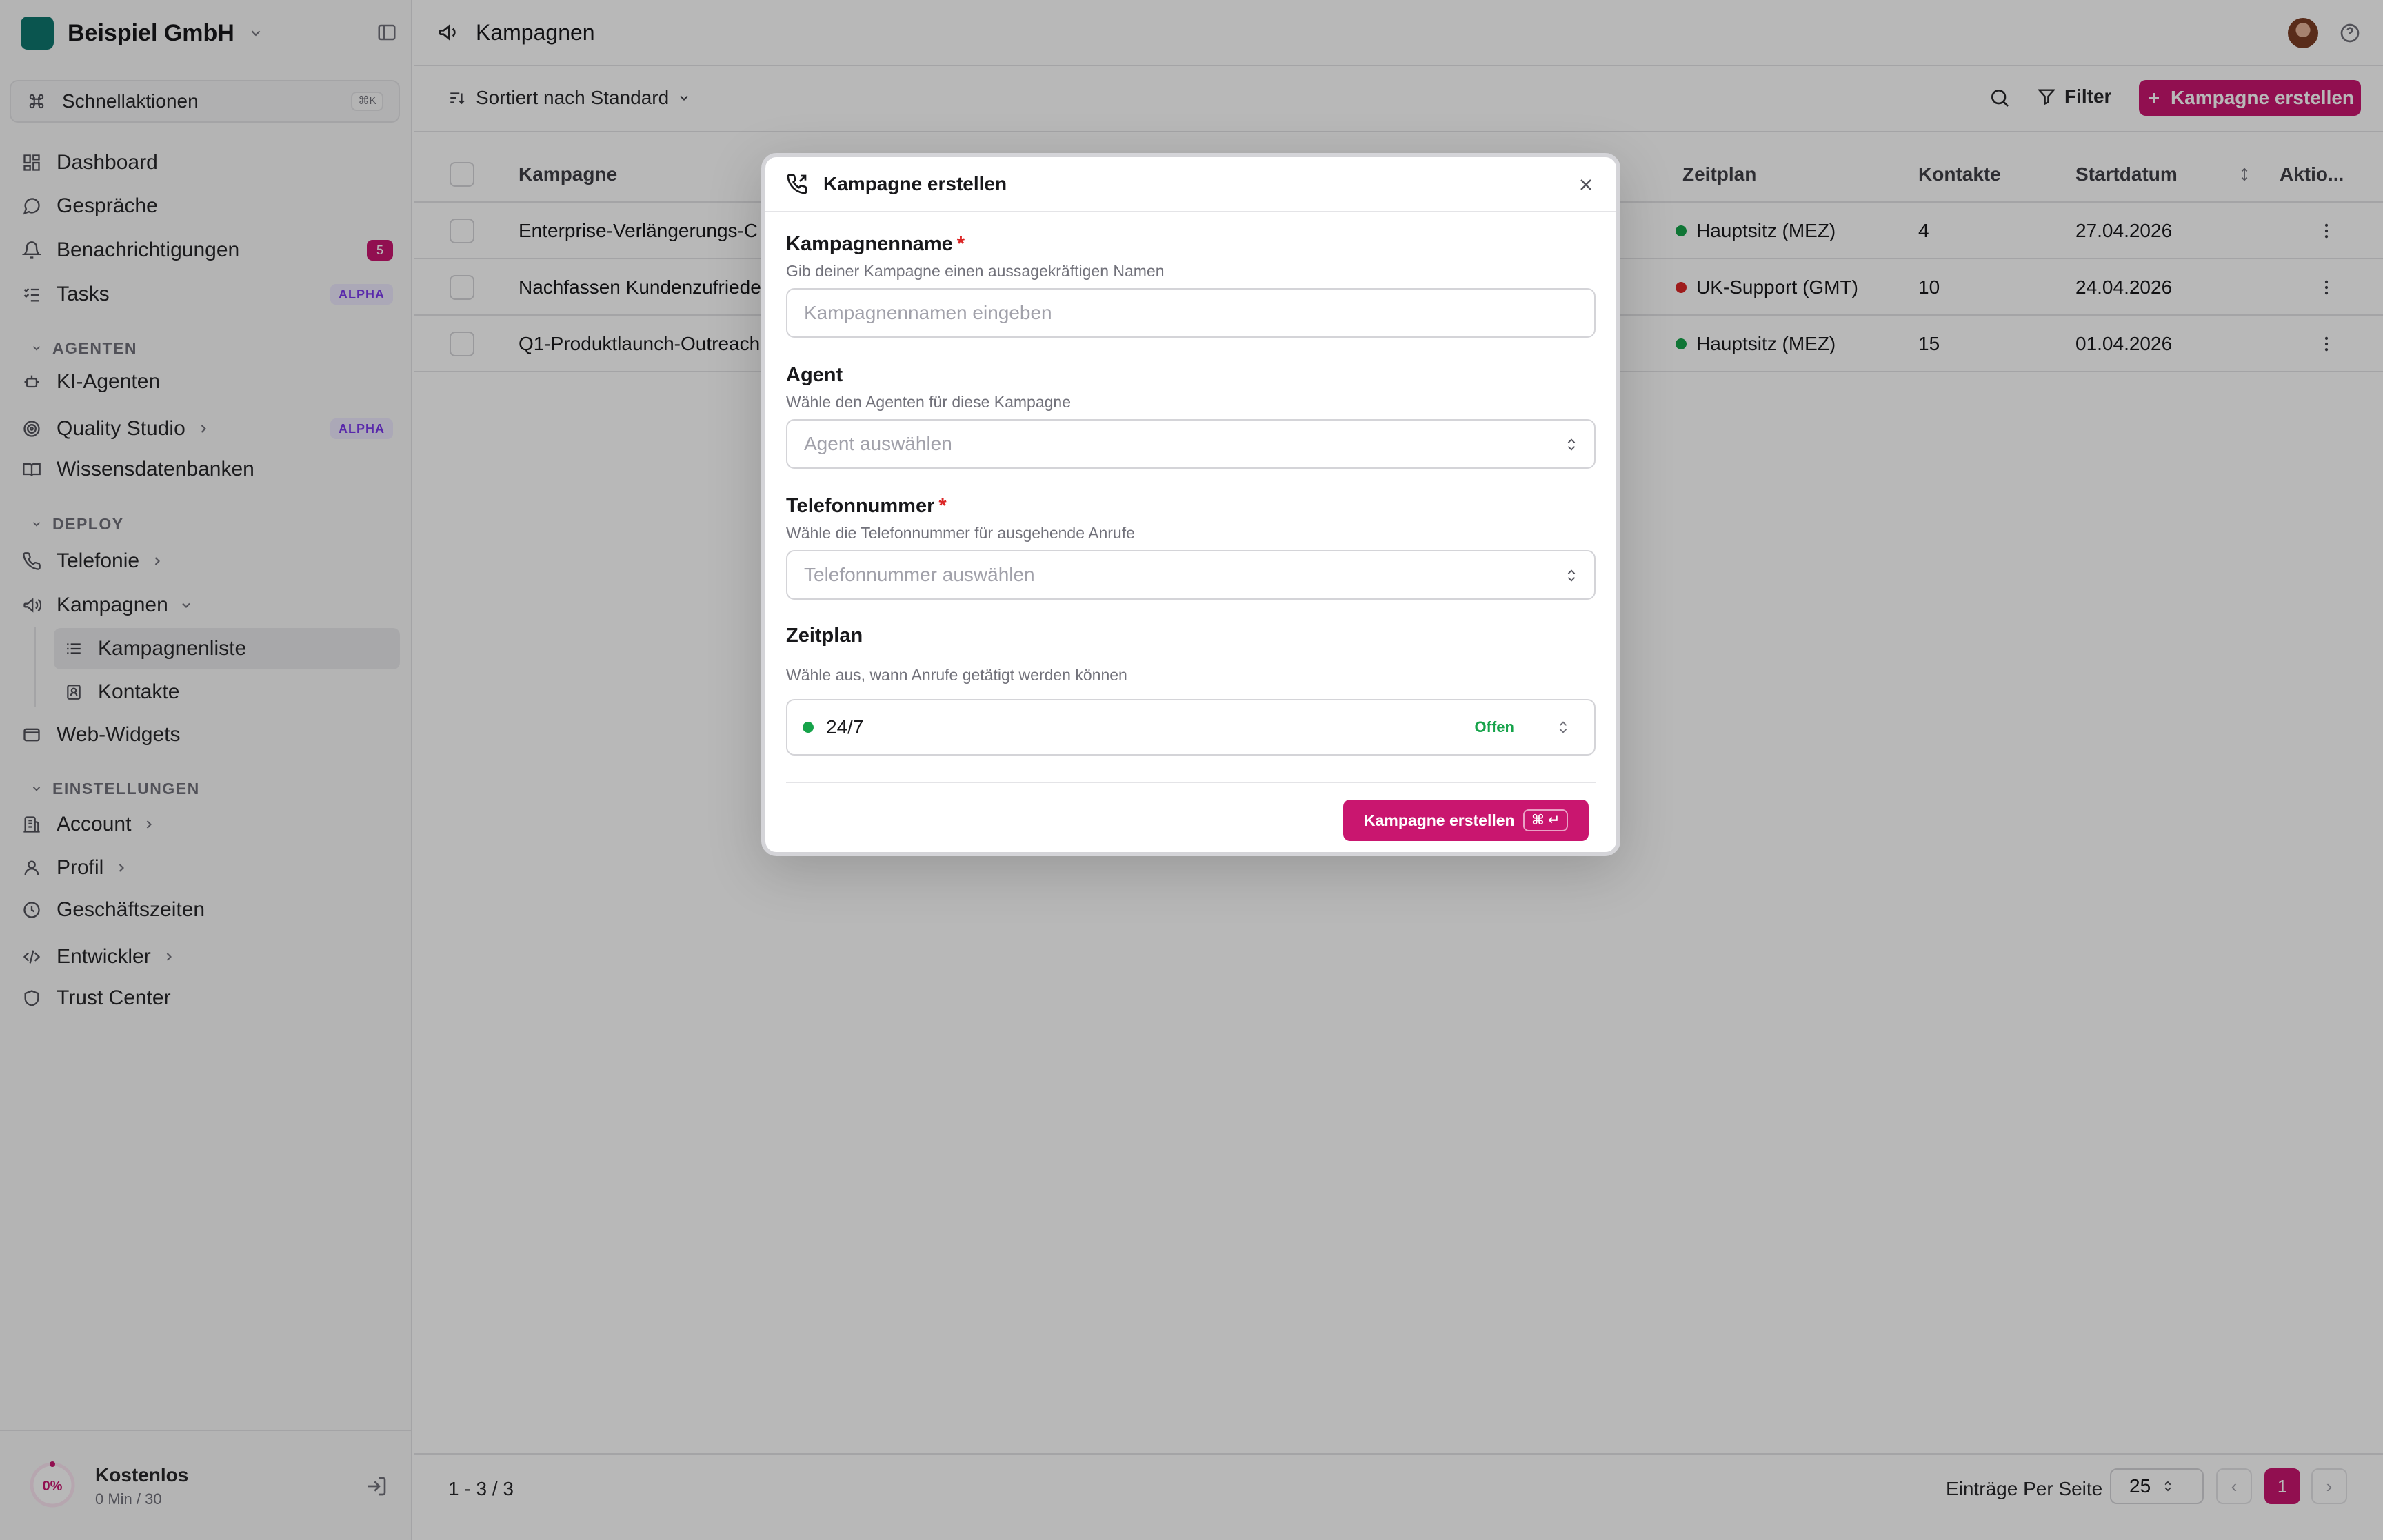  I want to click on submit-shortcut: ⌘ ↵, so click(1545, 820).